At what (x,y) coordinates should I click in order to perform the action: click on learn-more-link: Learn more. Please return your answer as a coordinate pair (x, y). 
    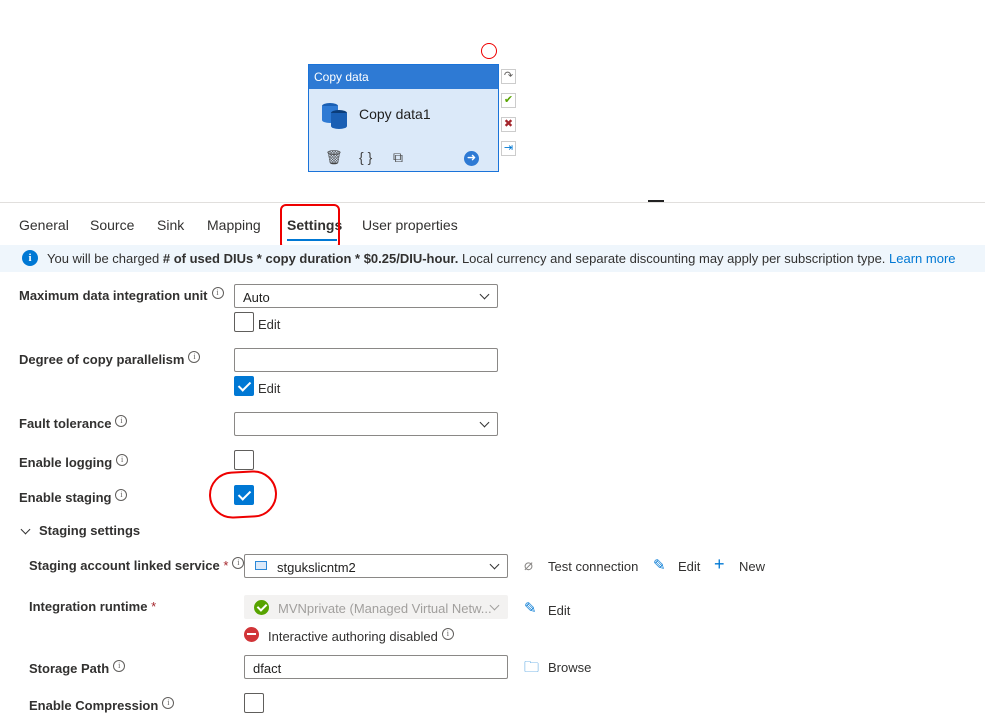
    Looking at the image, I should click on (922, 258).